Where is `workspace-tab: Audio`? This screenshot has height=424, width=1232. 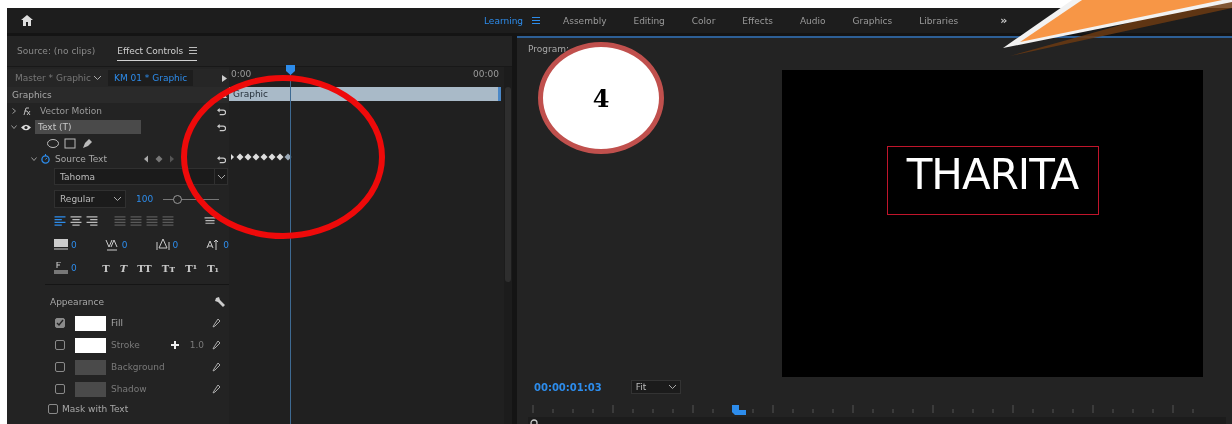
workspace-tab: Audio is located at coordinates (812, 20).